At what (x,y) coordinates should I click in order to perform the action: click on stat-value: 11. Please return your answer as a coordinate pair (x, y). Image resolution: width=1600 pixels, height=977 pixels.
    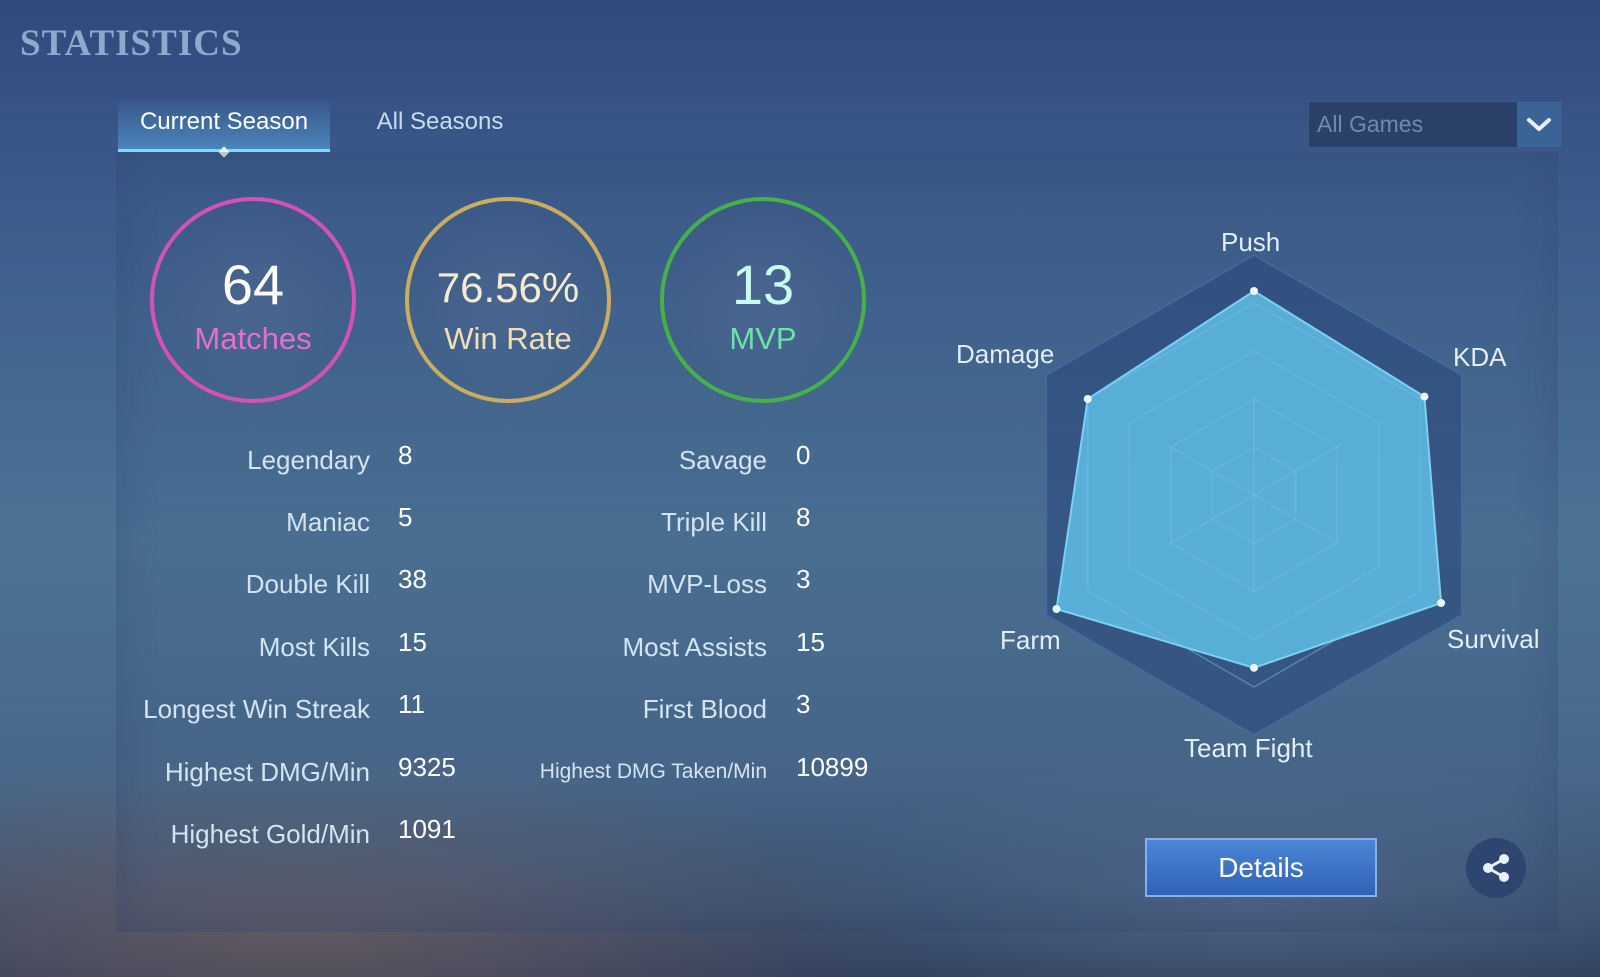
    Looking at the image, I should click on (411, 704).